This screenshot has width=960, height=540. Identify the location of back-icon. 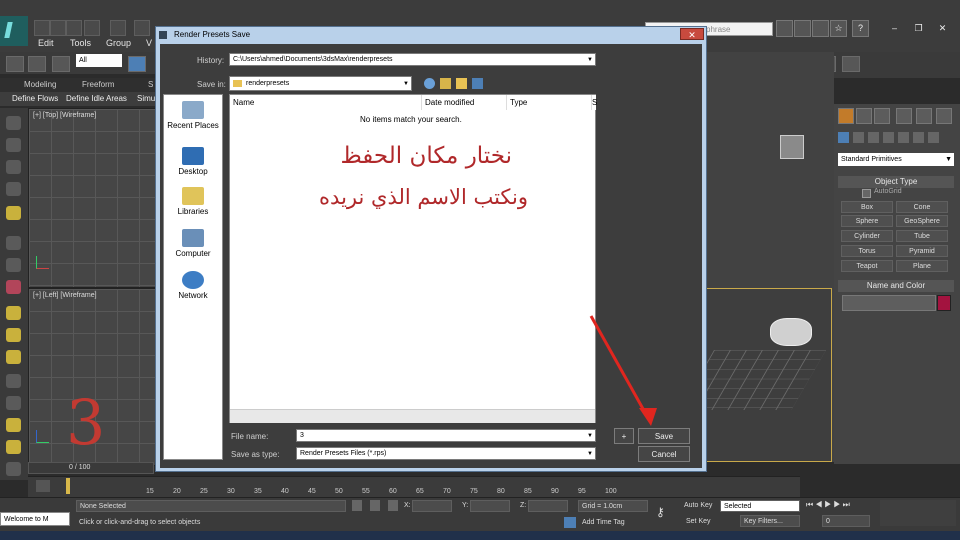
(429, 83).